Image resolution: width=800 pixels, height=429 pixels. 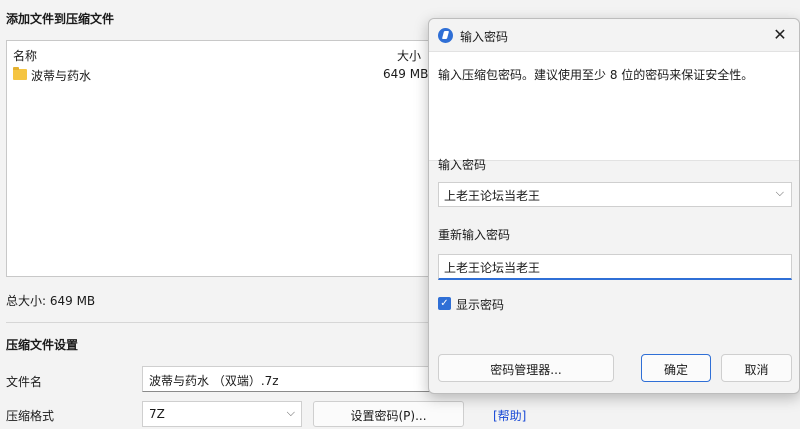 What do you see at coordinates (444, 303) in the screenshot?
I see `checkmark-icon: ✓` at bounding box center [444, 303].